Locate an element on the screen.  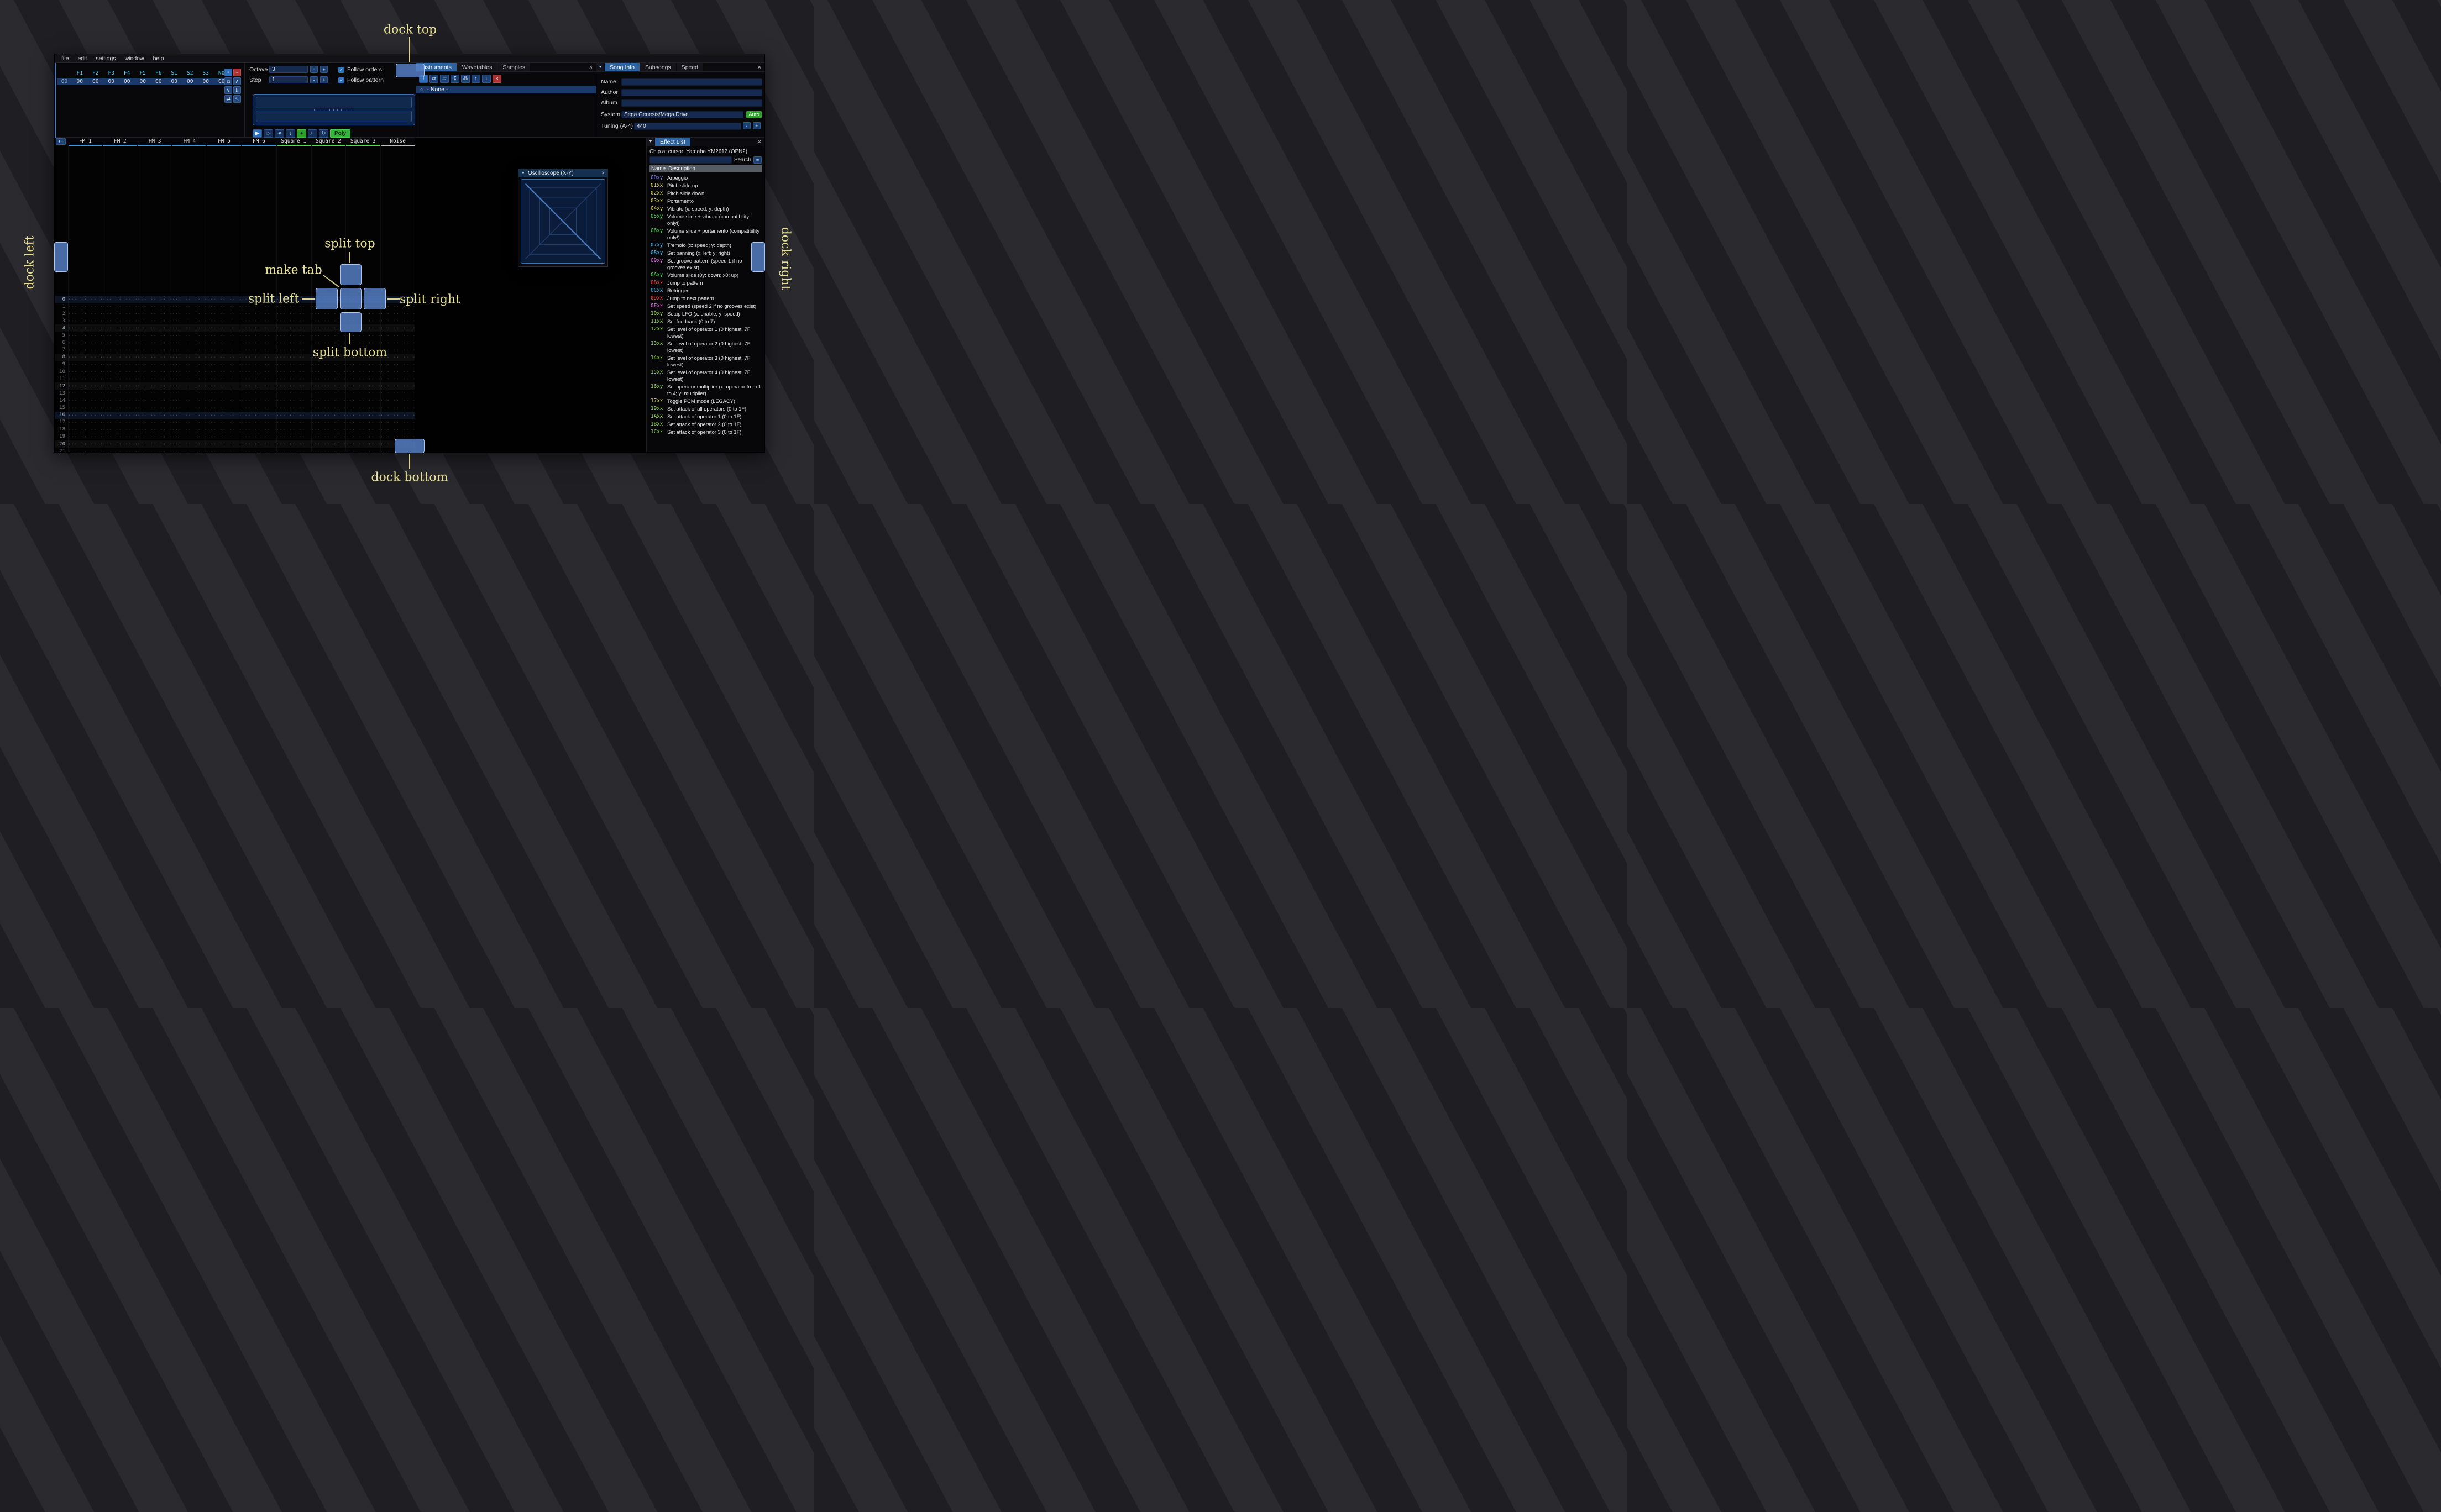
menu-help: help is located at coordinates (159, 59).